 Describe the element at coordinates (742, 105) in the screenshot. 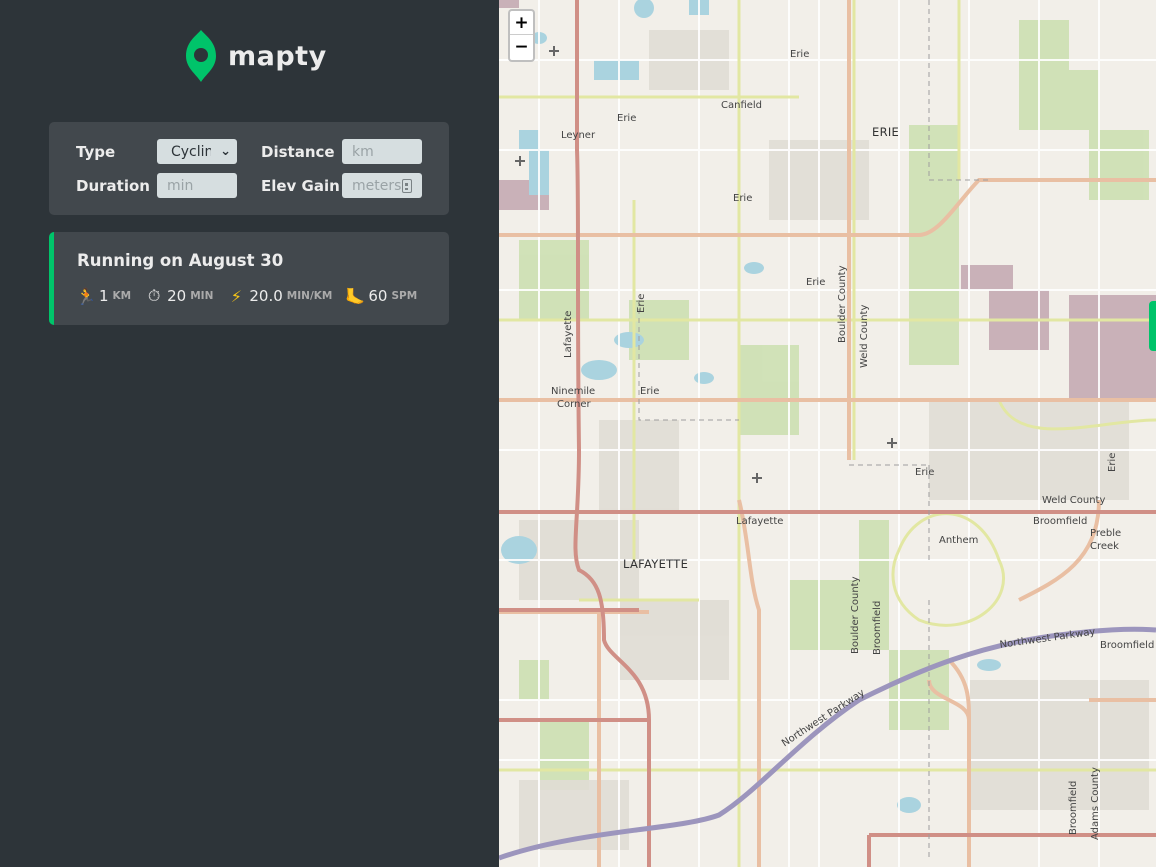

I see `label-canfield: Canfield` at that location.